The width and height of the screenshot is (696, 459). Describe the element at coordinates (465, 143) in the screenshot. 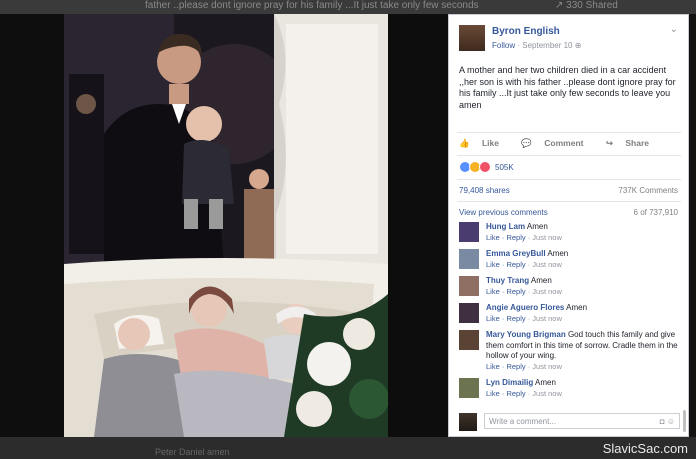

I see `like-icon: 👍` at that location.